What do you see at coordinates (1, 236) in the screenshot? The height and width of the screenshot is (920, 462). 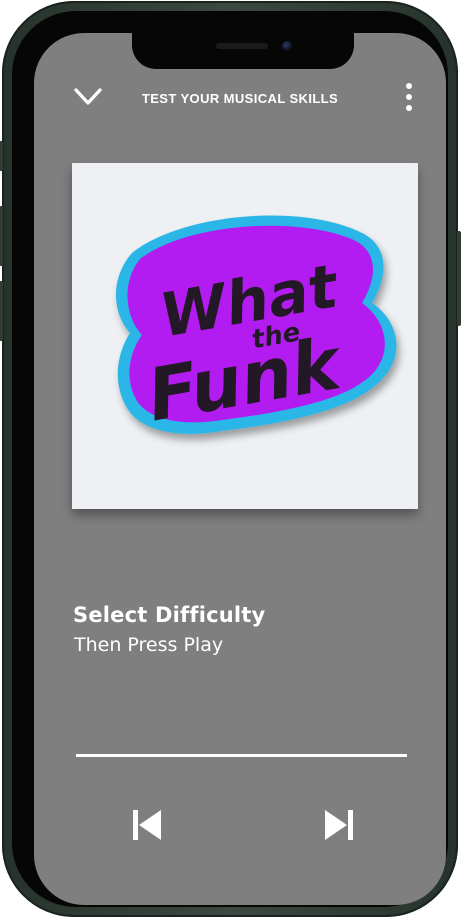 I see `volume-up-button` at bounding box center [1, 236].